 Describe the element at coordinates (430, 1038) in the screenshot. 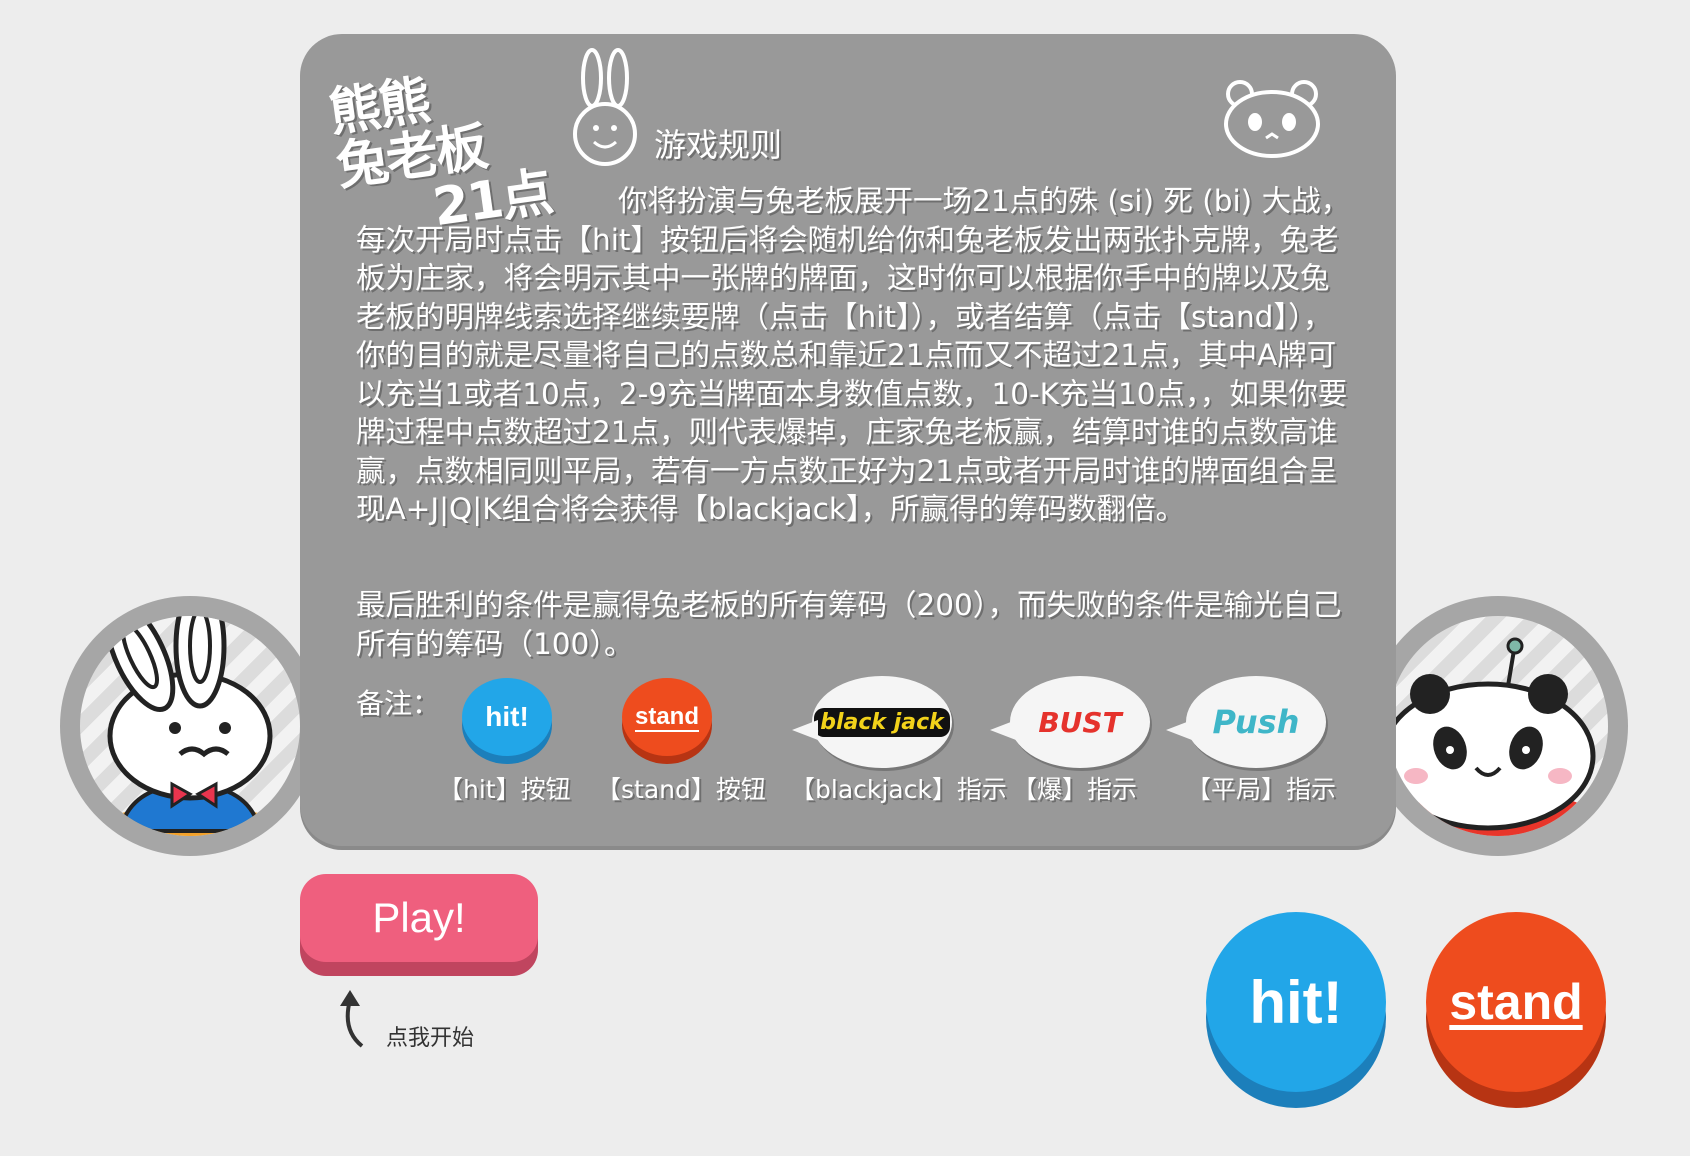

I see `play-hint: 点我开始` at that location.